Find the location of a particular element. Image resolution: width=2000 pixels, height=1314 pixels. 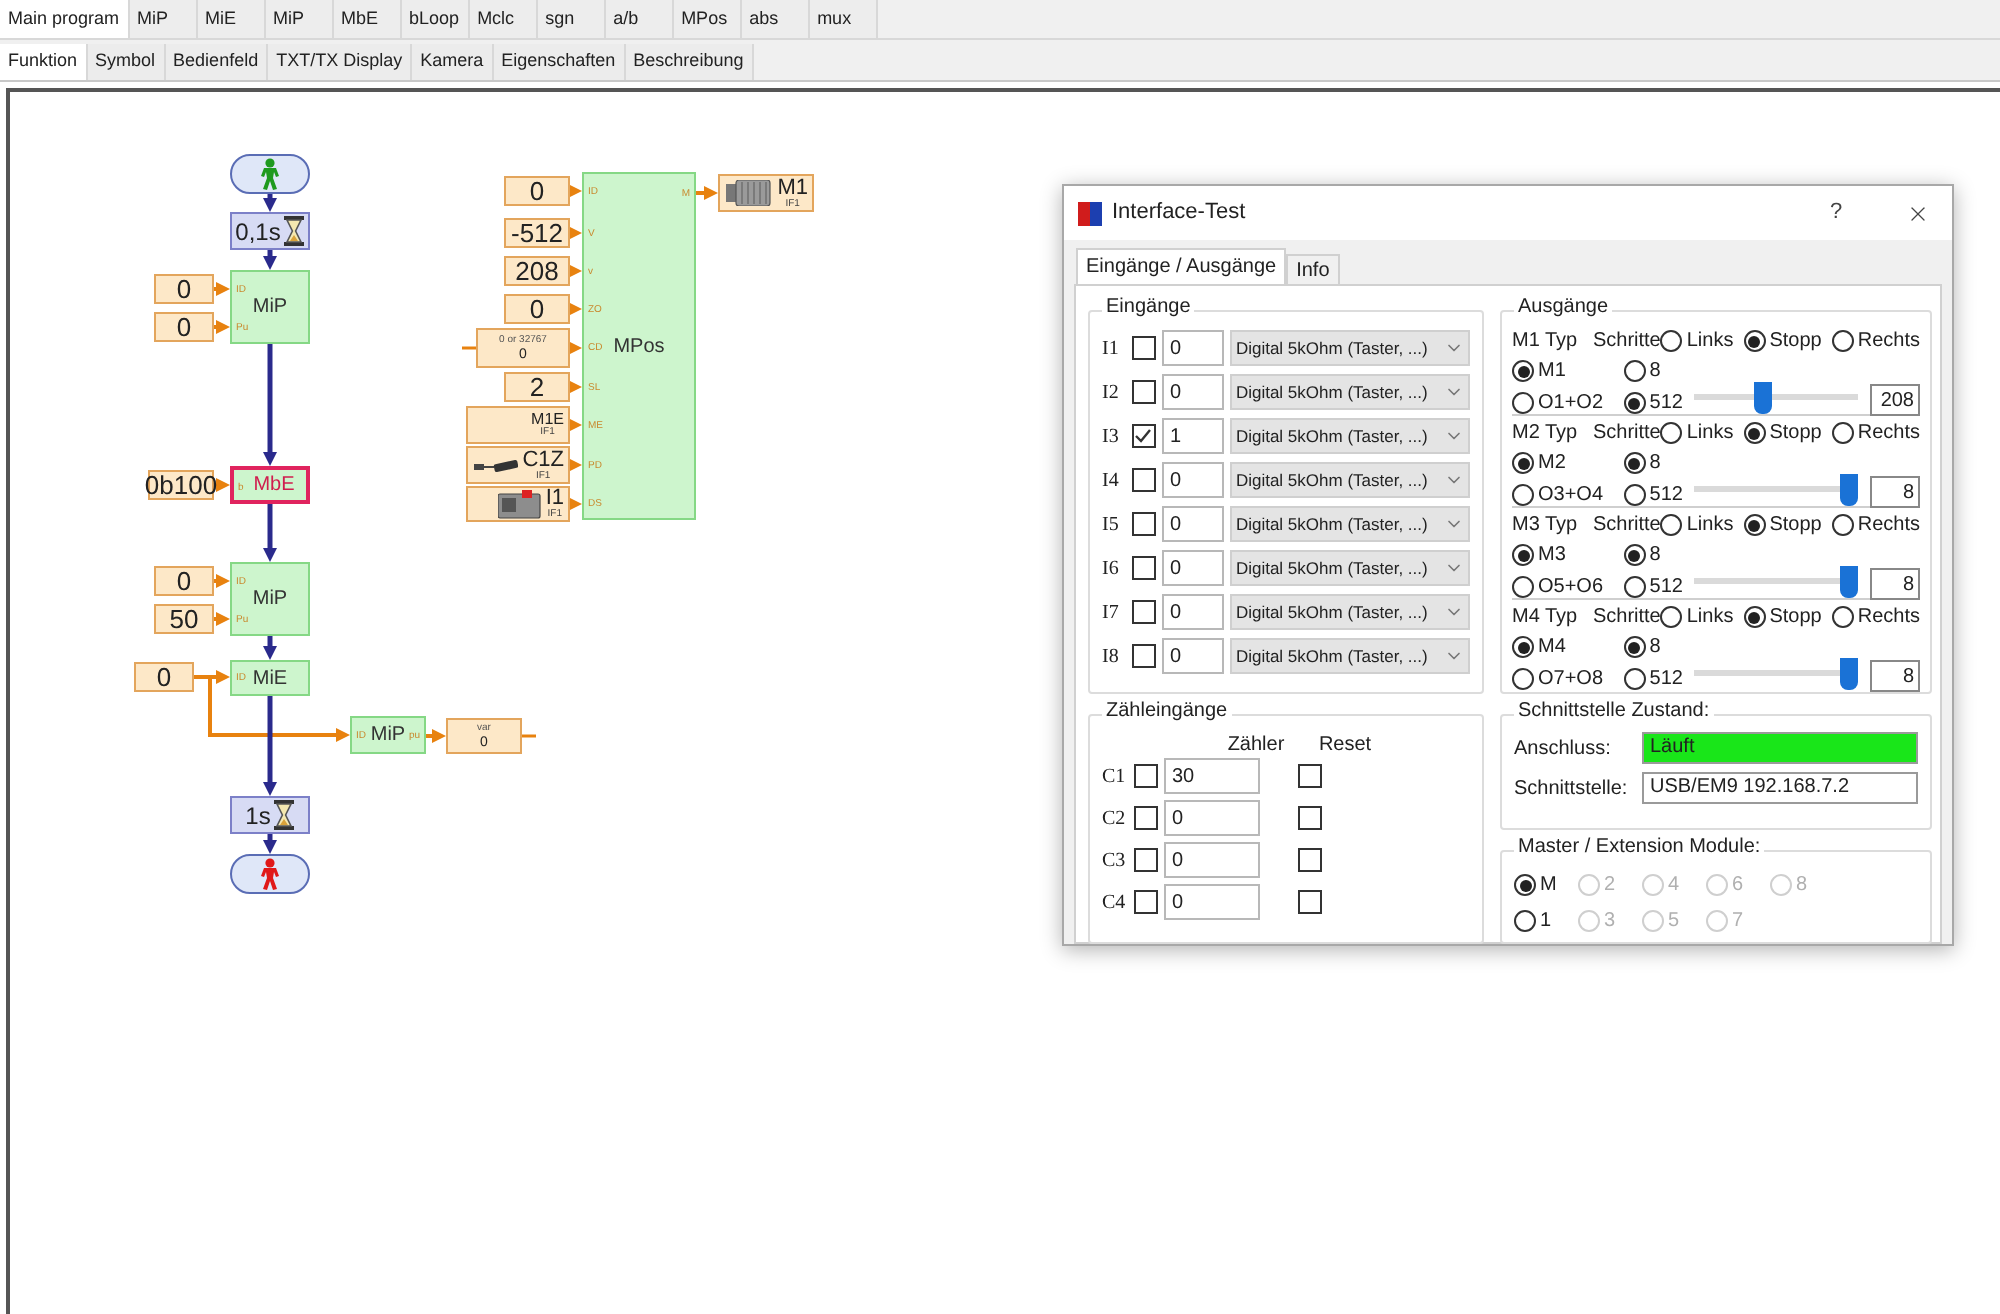

view-tab: TXT/TX Display is located at coordinates (340, 62).